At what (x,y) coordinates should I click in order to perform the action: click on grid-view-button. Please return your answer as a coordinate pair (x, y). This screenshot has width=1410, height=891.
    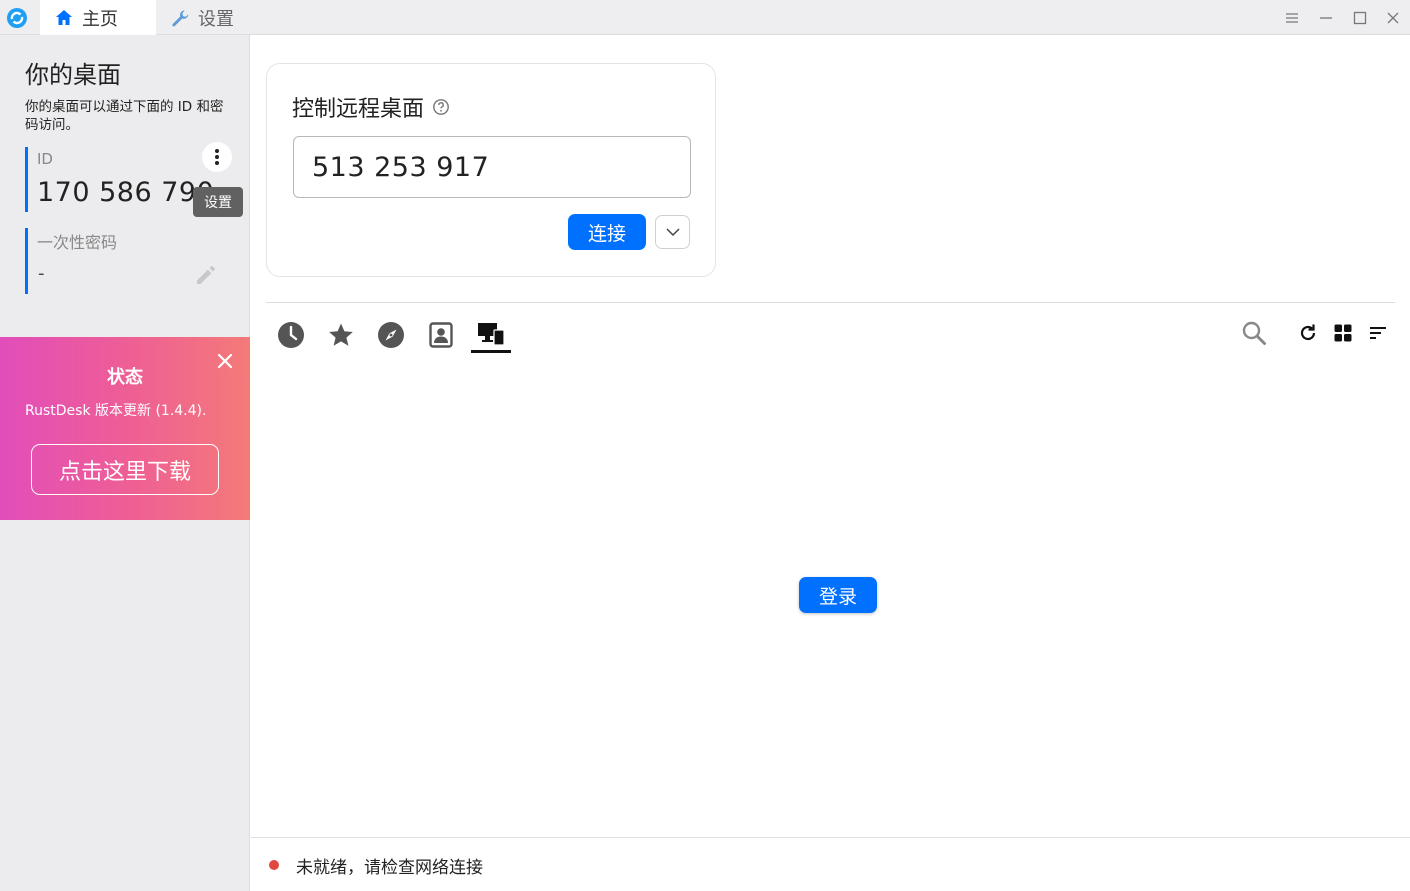
    Looking at the image, I should click on (1343, 333).